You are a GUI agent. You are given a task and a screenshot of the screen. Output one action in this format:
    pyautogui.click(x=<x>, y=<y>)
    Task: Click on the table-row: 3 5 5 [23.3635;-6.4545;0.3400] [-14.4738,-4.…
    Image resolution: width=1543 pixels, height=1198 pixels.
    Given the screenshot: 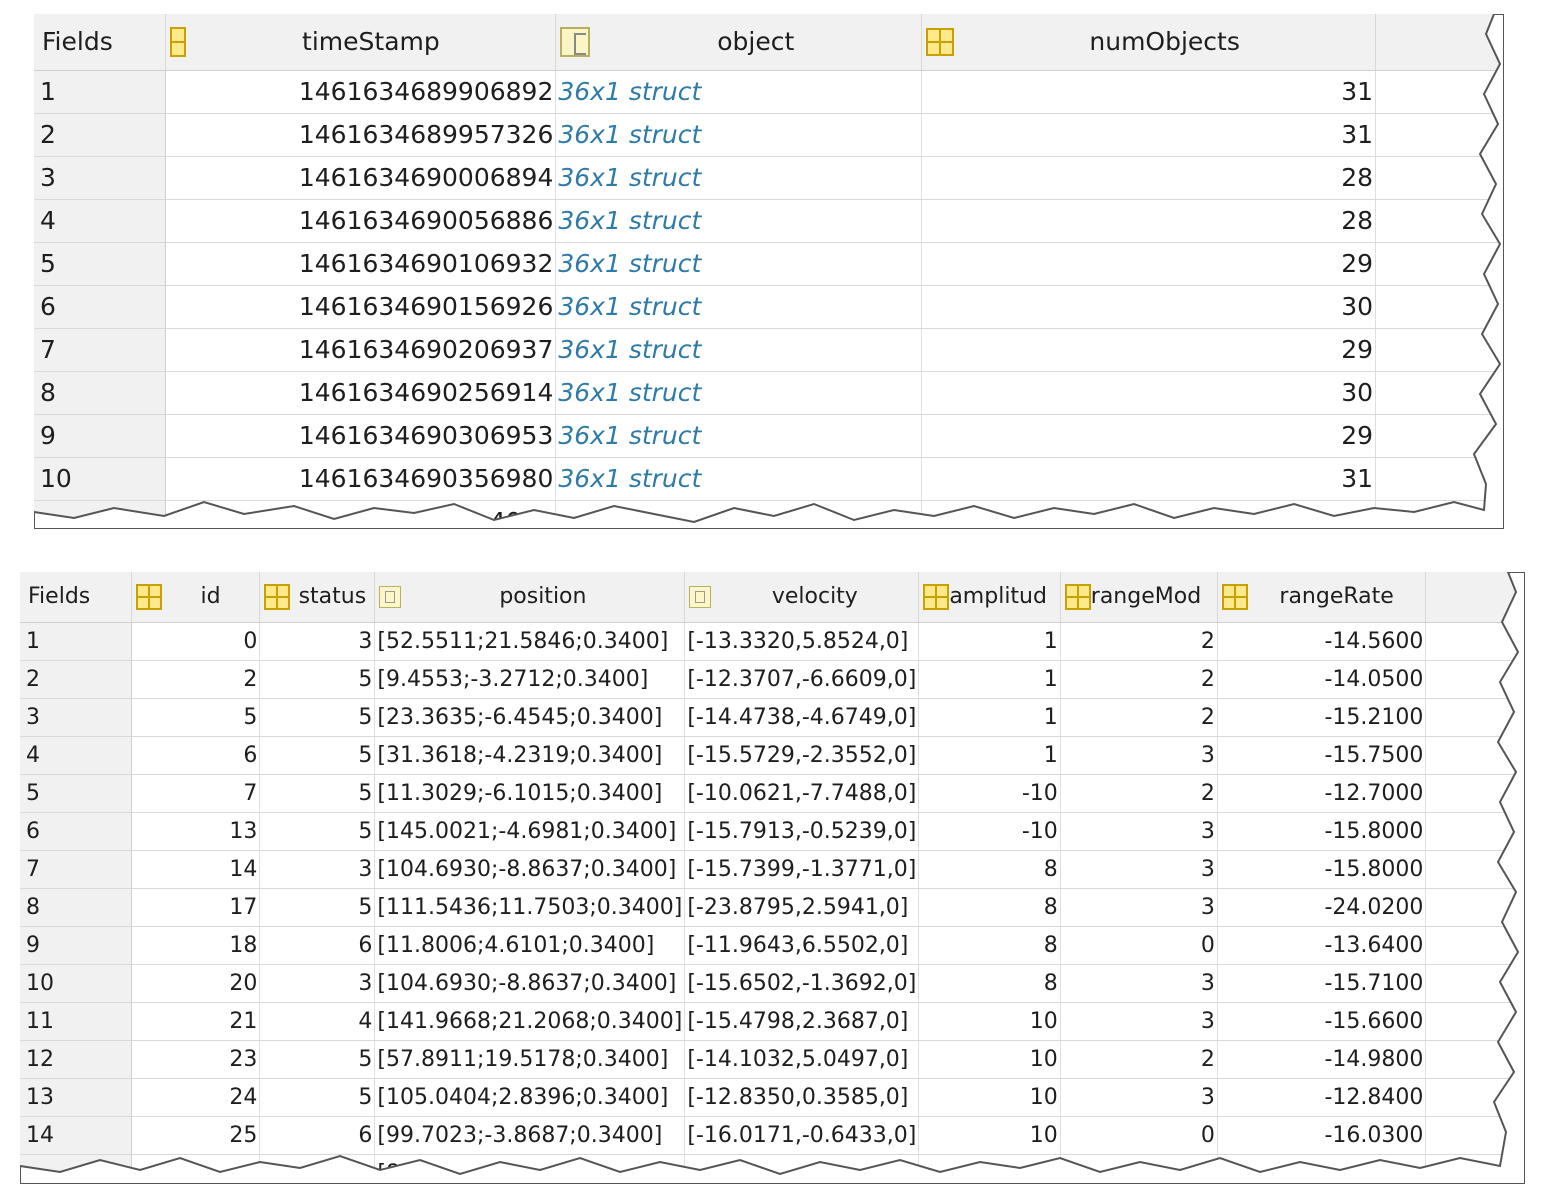 What is the action you would take?
    pyautogui.click(x=772, y=717)
    